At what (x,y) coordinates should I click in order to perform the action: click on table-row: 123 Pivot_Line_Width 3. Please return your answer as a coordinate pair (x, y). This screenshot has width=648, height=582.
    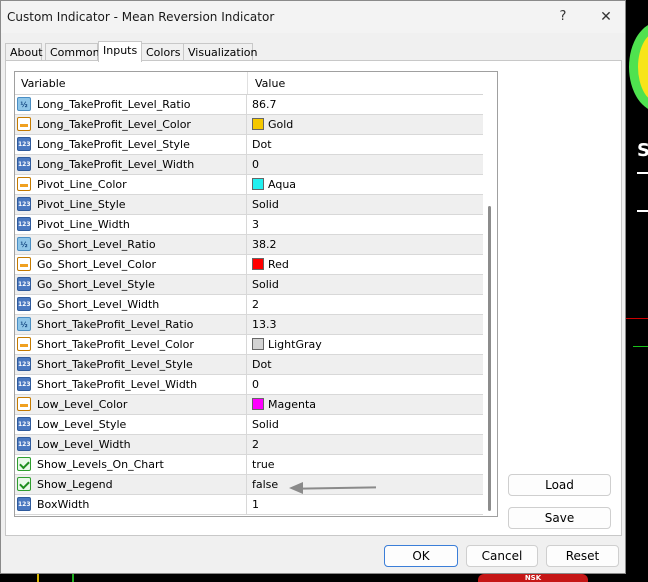
    Looking at the image, I should click on (249, 225).